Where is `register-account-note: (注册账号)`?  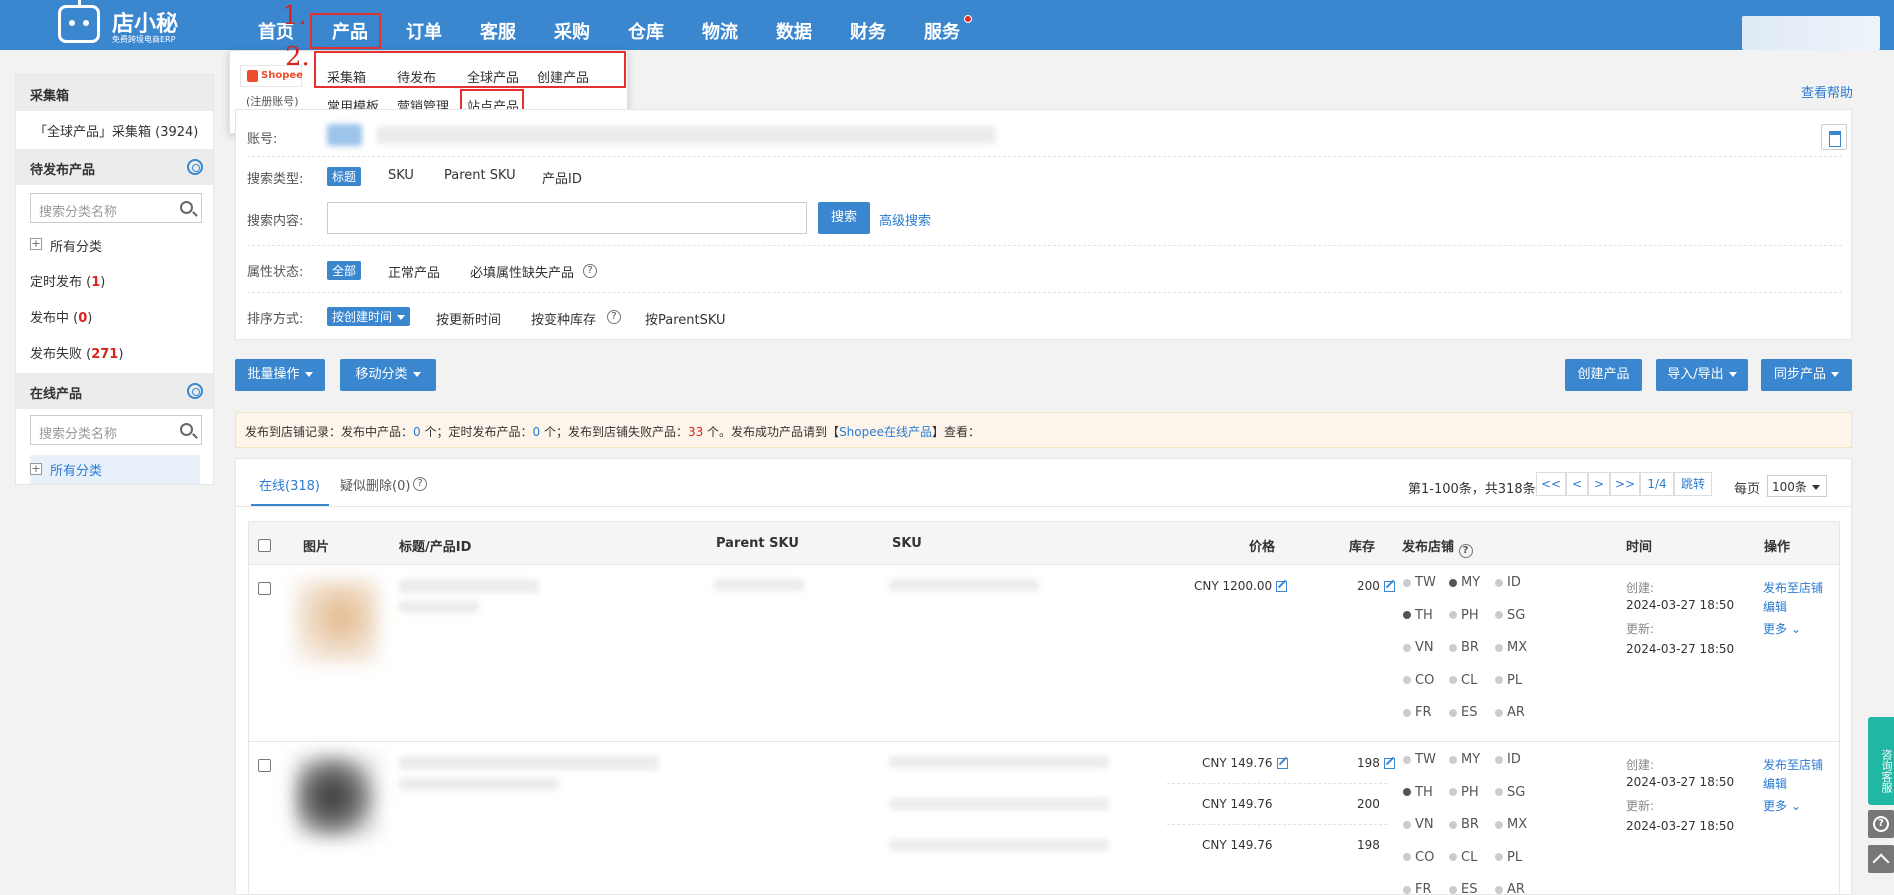 register-account-note: (注册账号) is located at coordinates (272, 101).